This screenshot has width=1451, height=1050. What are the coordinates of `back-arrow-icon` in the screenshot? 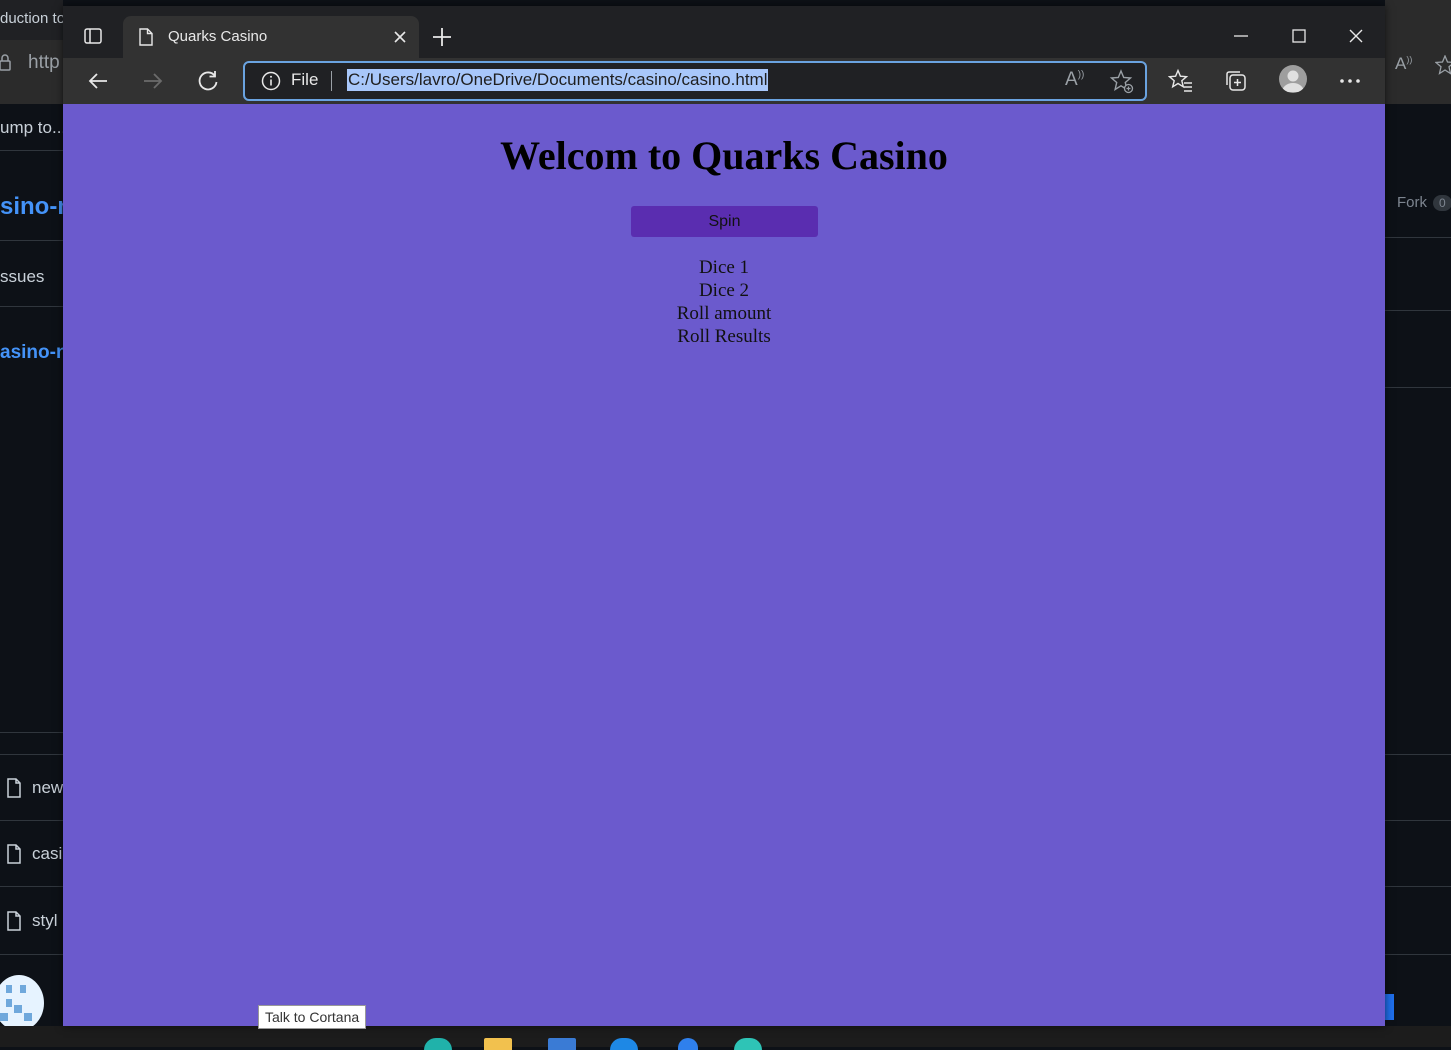 It's located at (98, 81).